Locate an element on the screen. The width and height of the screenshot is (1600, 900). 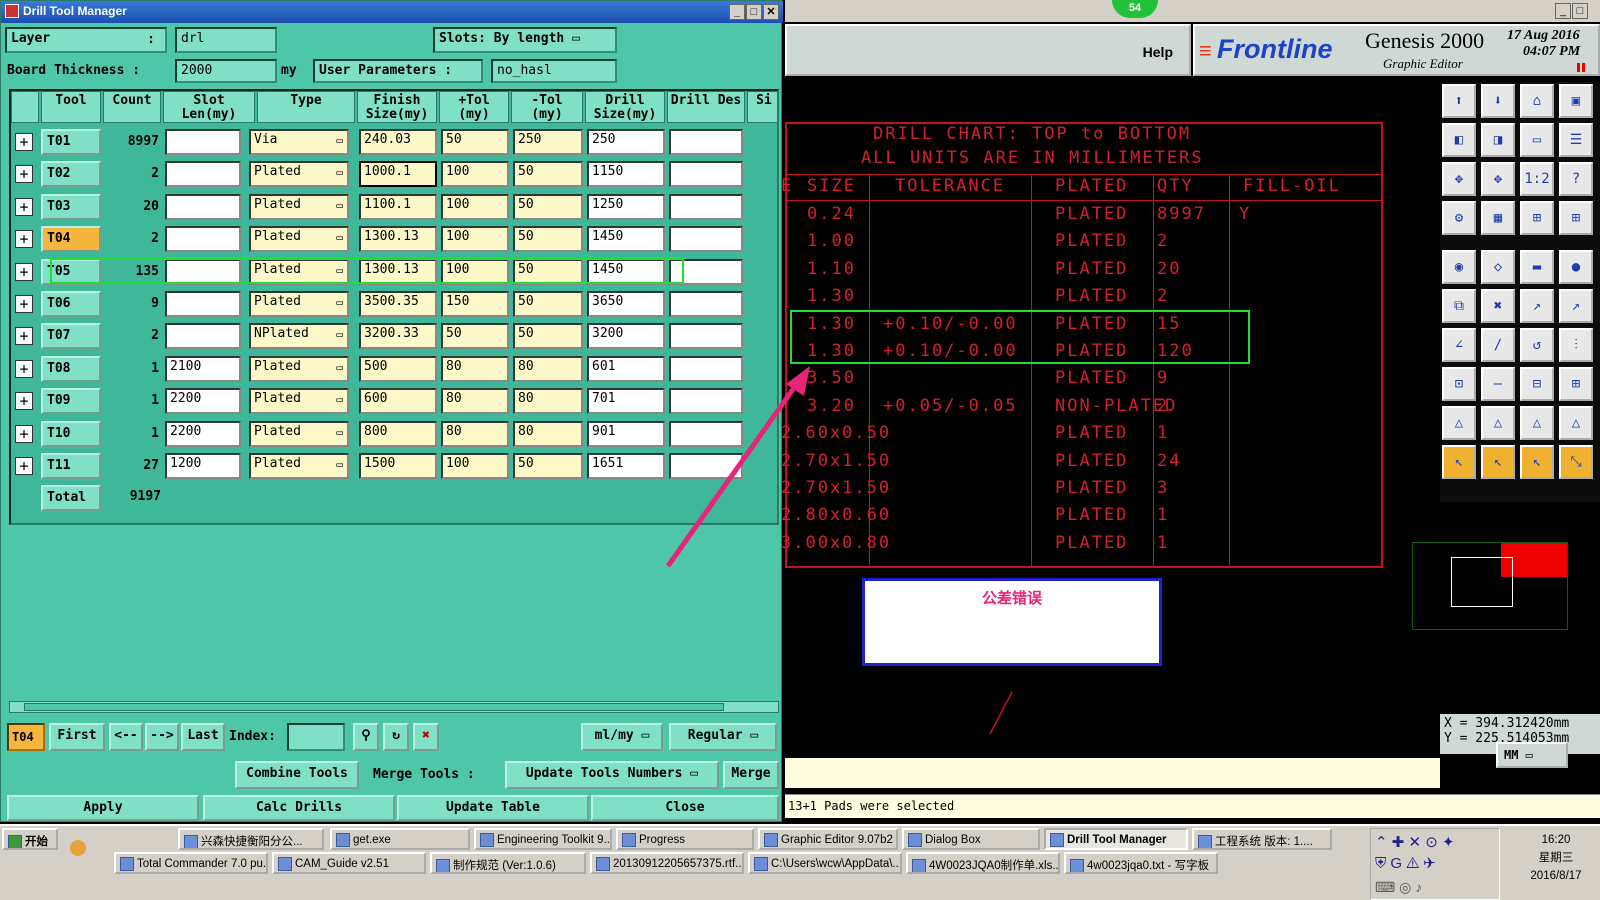
tool-id-cell: T02 is located at coordinates (71, 174).